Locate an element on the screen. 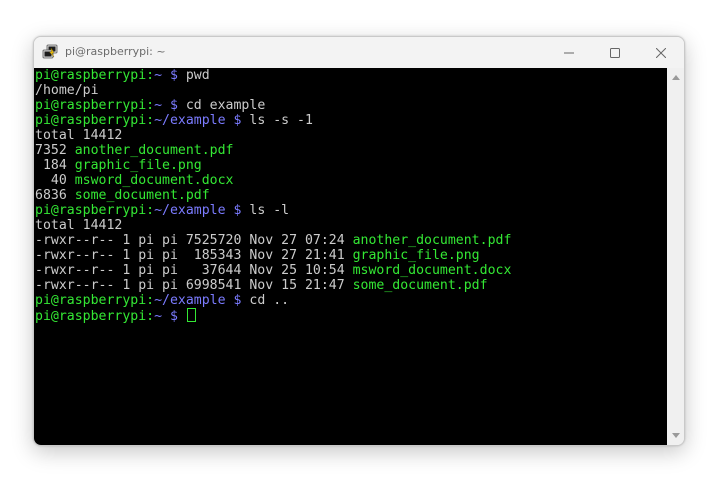 The height and width of the screenshot is (490, 710). terminal-text: pwd is located at coordinates (197, 75).